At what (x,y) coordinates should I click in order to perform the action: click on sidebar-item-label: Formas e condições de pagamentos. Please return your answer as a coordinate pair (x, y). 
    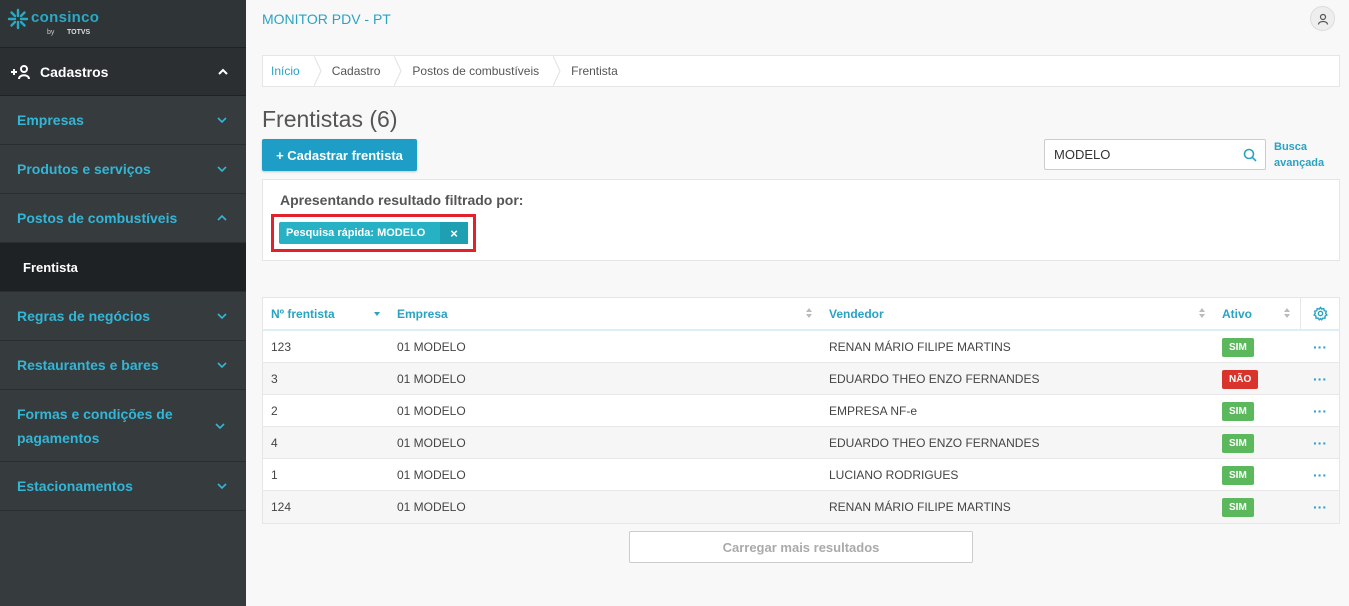
    Looking at the image, I should click on (95, 425).